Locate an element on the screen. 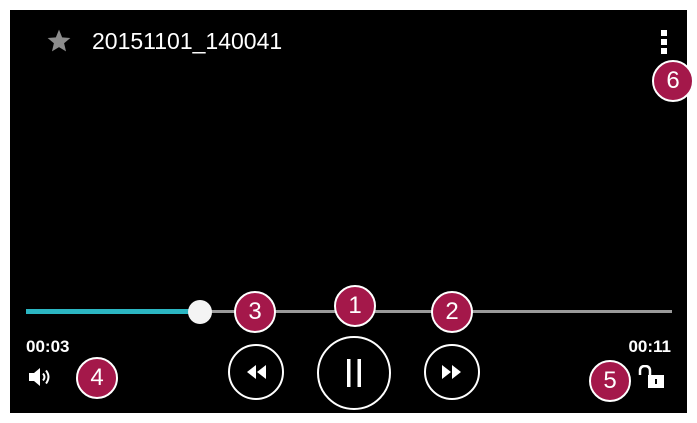 The width and height of the screenshot is (697, 423). callout-marker: 5 is located at coordinates (610, 381).